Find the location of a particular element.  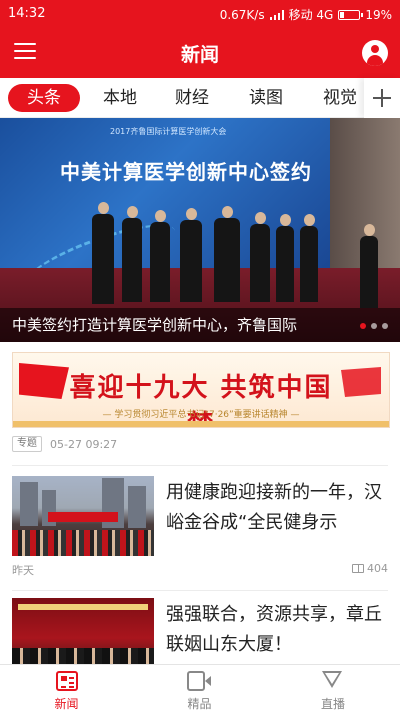

signal-strength-icon is located at coordinates (276, 14).